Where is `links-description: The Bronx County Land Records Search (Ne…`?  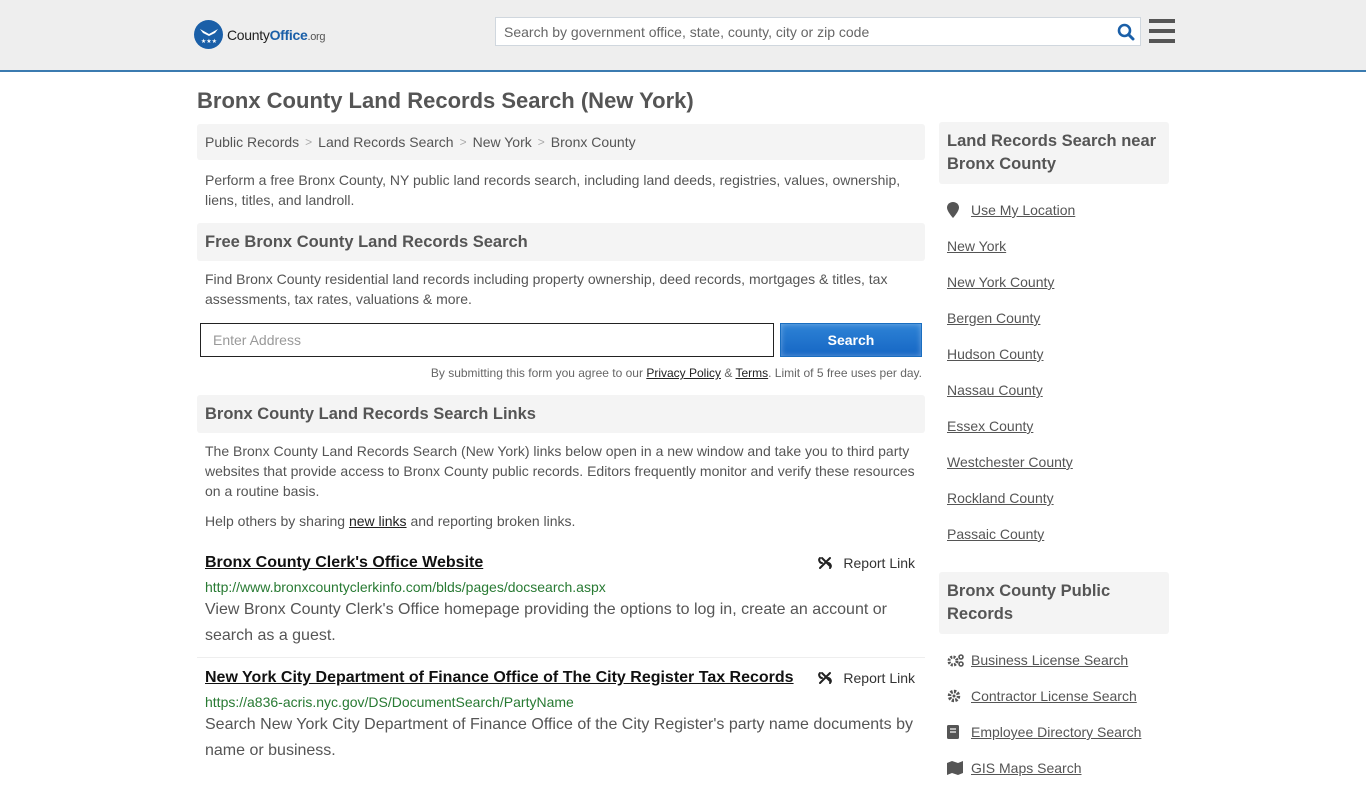 links-description: The Bronx County Land Records Search (Ne… is located at coordinates (560, 471).